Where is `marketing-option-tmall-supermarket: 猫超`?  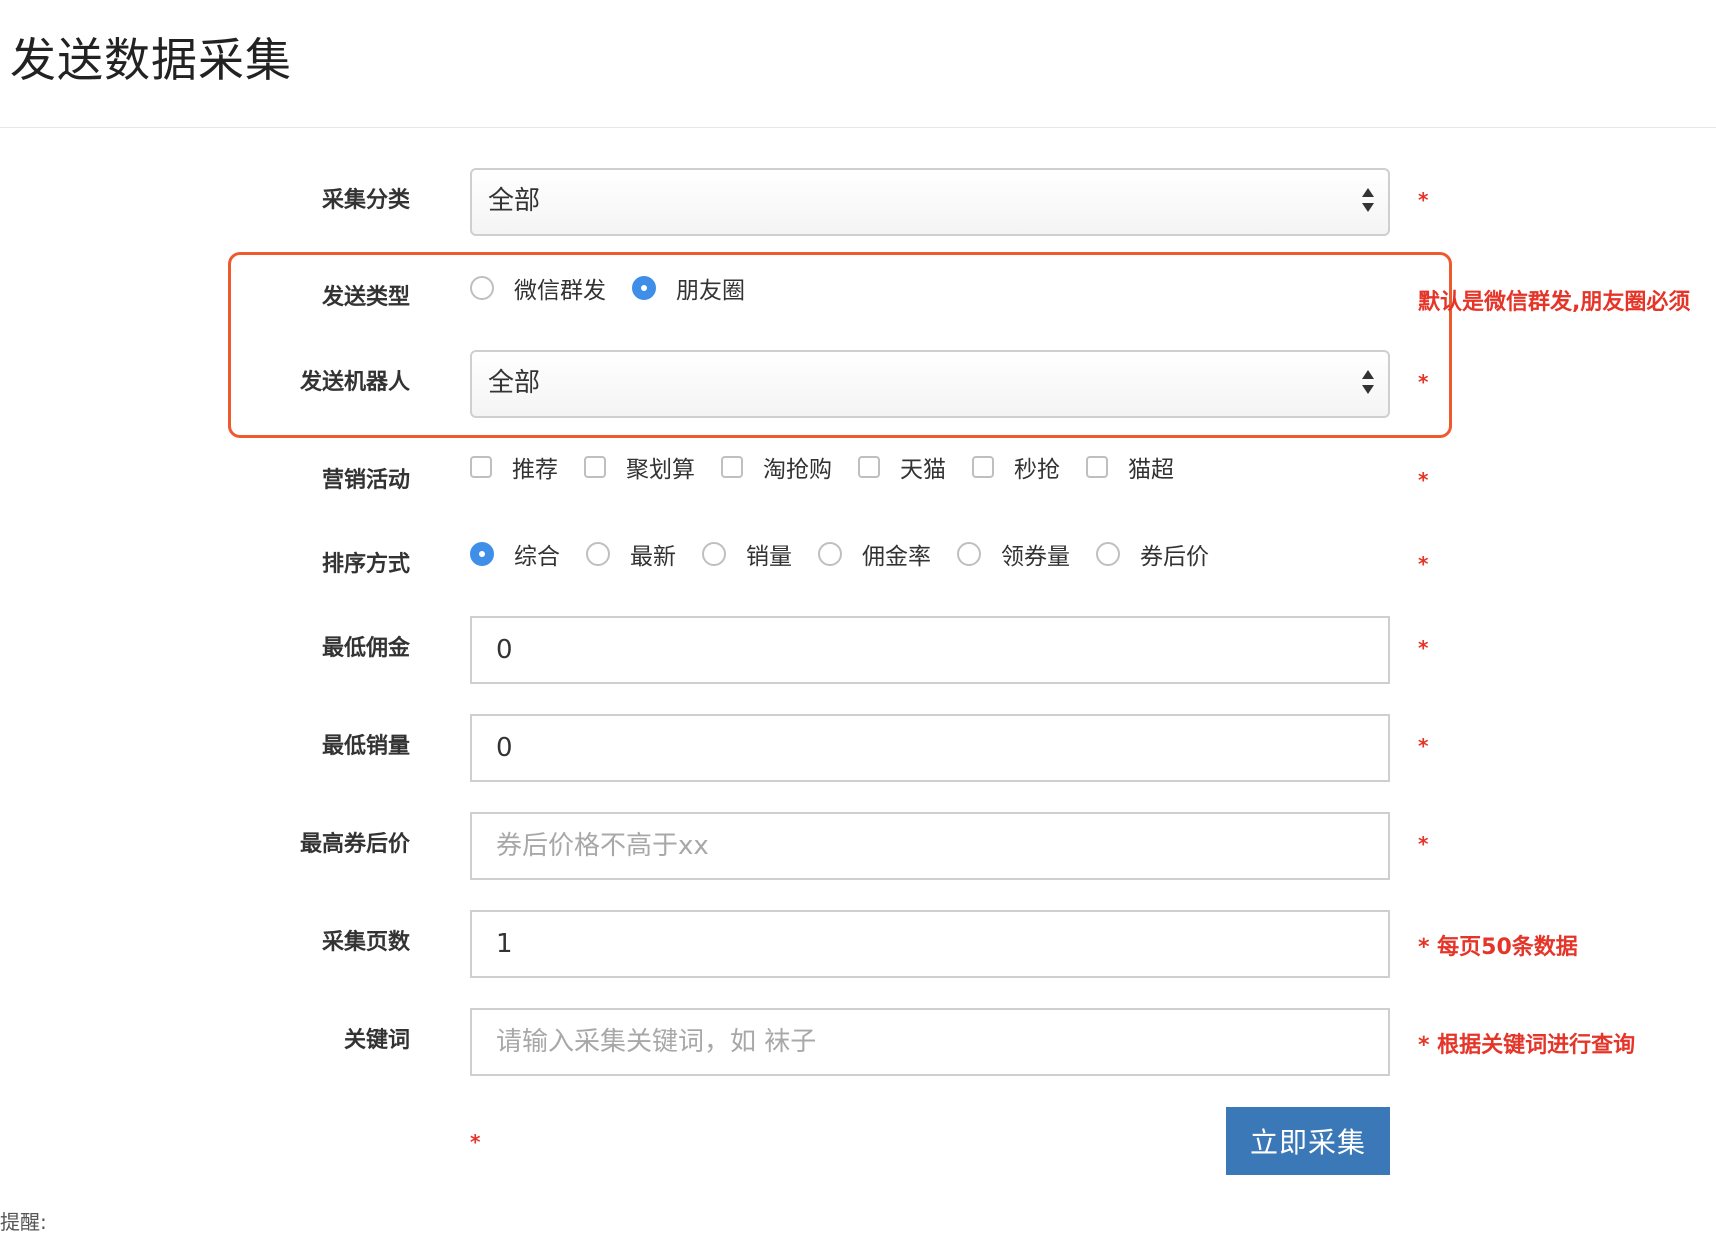 marketing-option-tmall-supermarket: 猫超 is located at coordinates (1143, 467).